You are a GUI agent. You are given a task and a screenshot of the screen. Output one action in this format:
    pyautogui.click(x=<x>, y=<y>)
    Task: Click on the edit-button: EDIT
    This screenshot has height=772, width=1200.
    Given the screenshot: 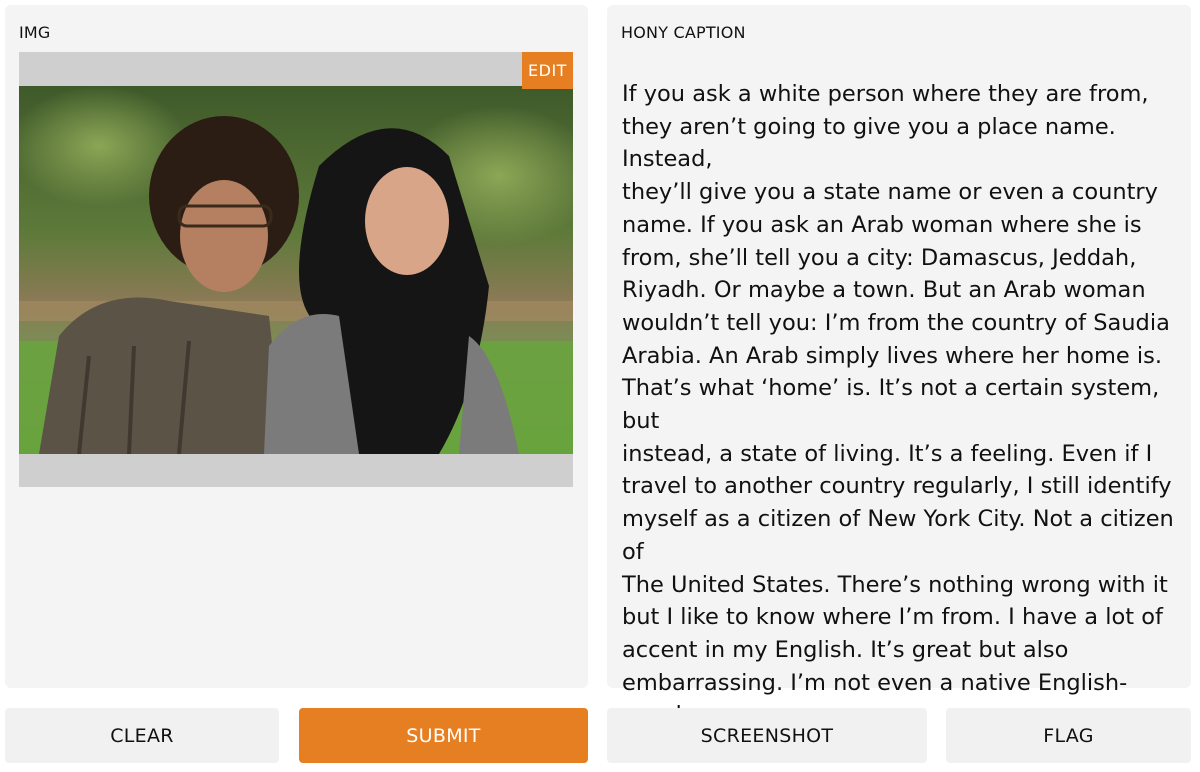 What is the action you would take?
    pyautogui.click(x=547, y=70)
    